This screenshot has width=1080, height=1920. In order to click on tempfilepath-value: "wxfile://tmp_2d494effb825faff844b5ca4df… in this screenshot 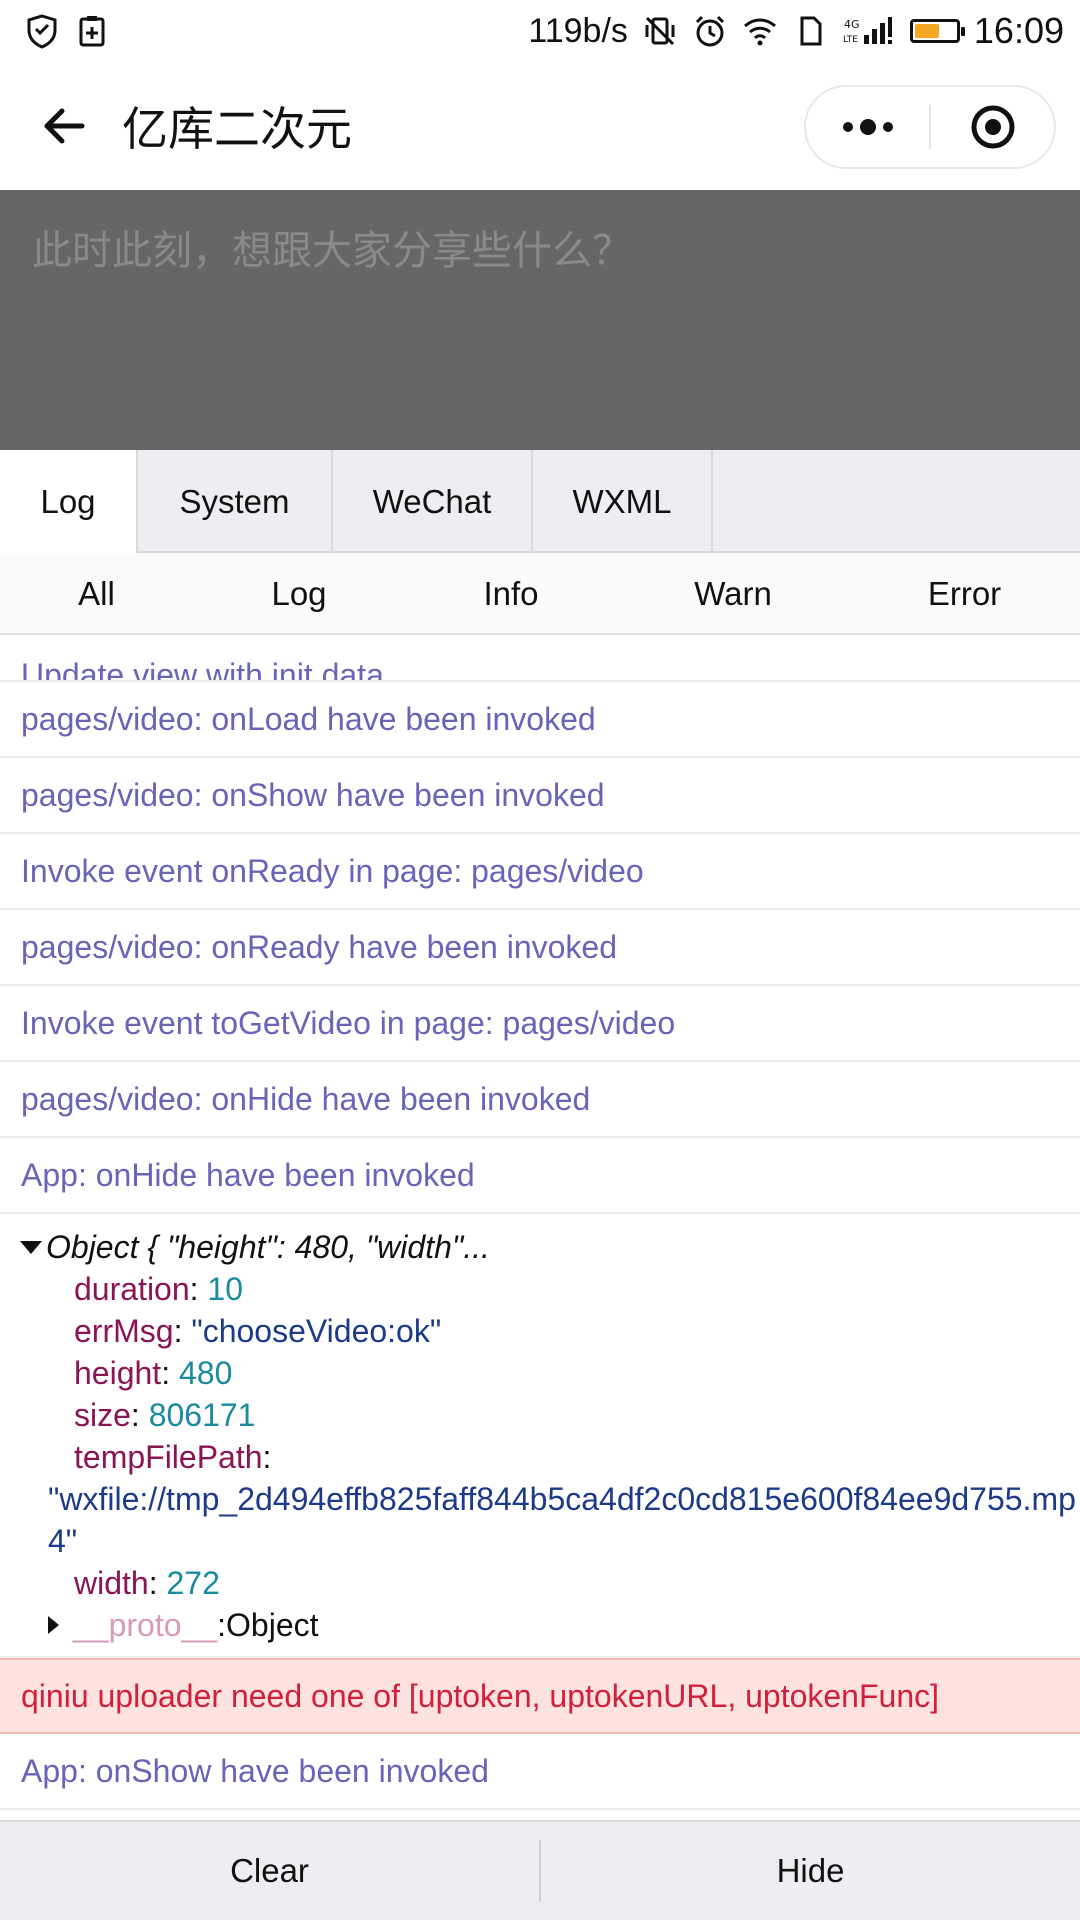, I will do `click(562, 1520)`.